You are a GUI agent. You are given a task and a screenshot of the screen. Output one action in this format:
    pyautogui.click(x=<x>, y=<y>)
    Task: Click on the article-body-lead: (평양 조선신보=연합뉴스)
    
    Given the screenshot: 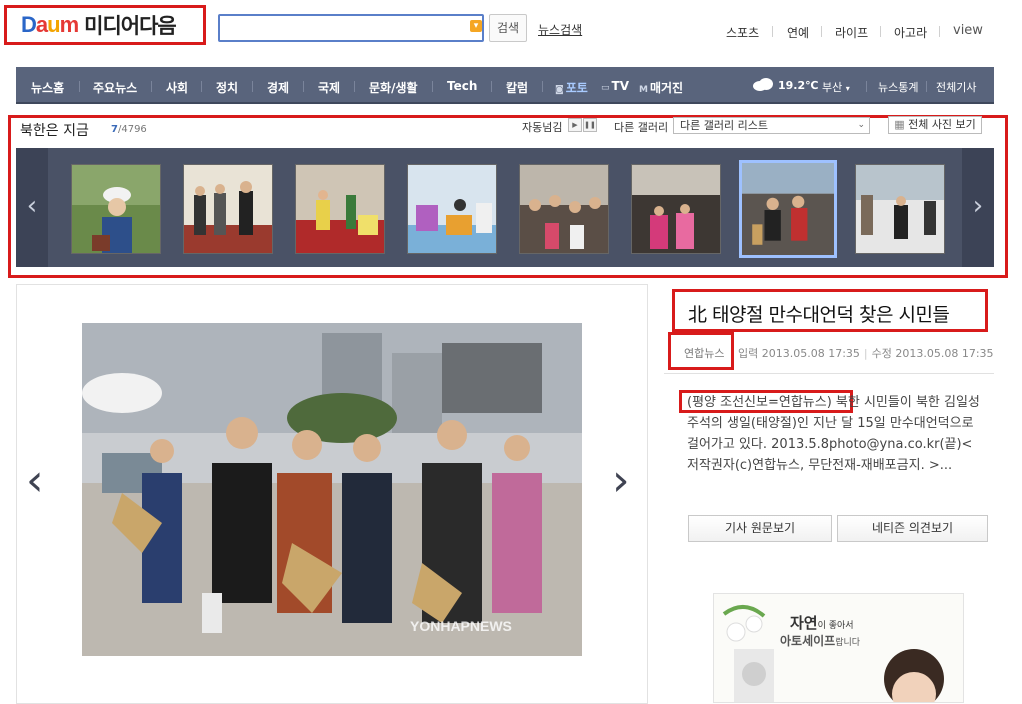 What is the action you would take?
    pyautogui.click(x=759, y=402)
    